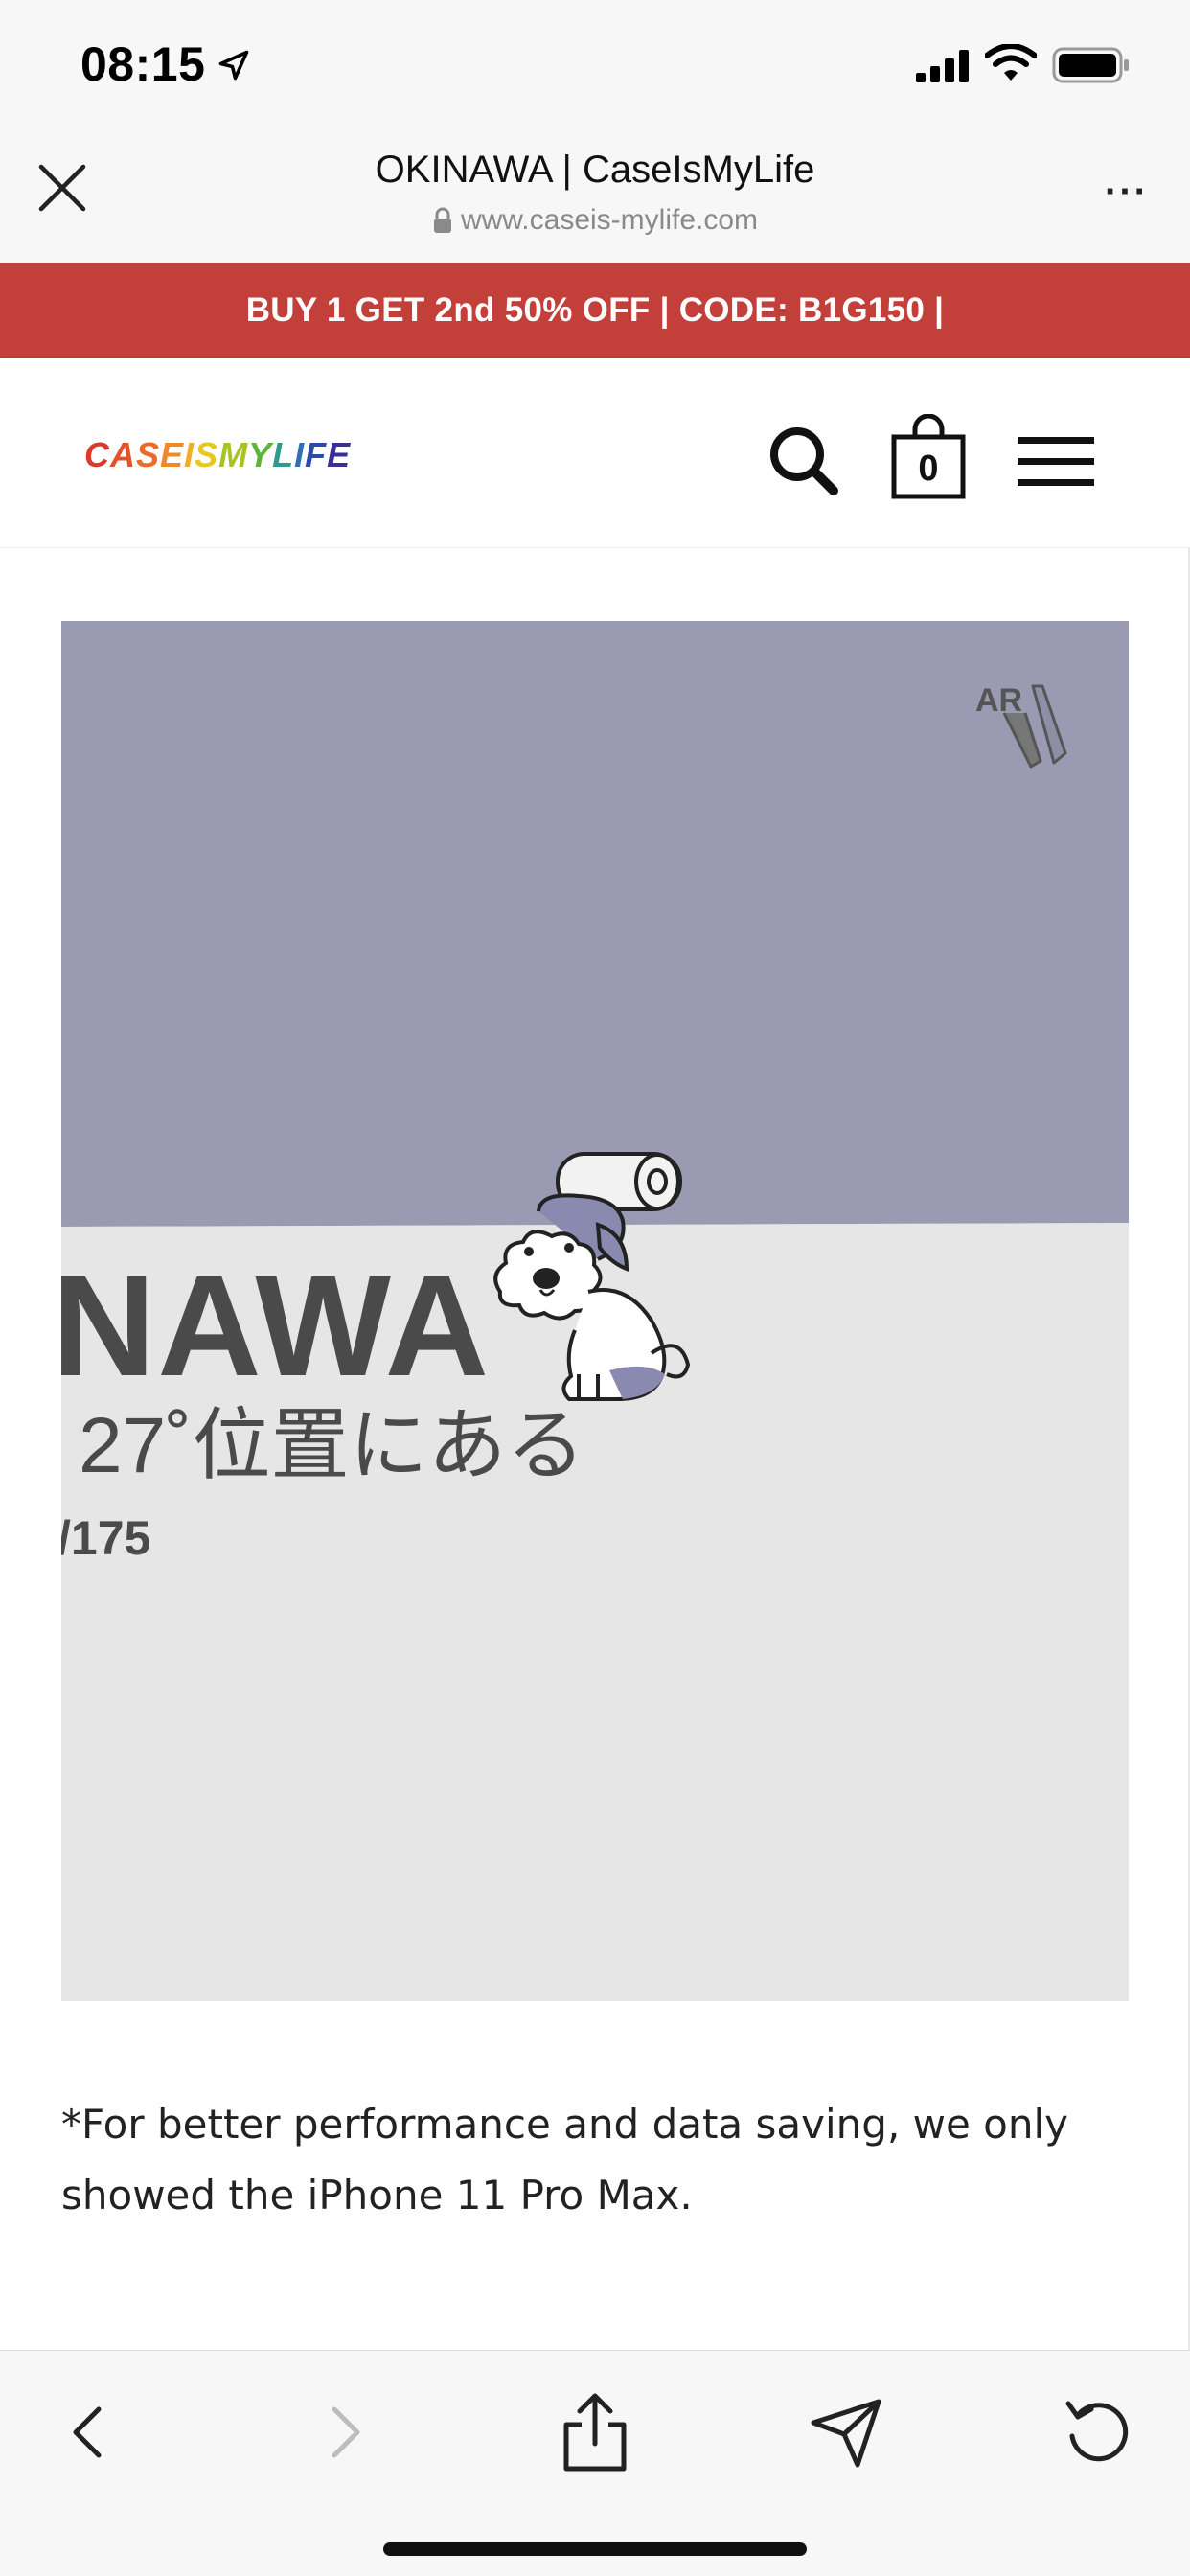 The width and height of the screenshot is (1190, 2576). I want to click on promo-text: BUY 1 GET 2nd 50% OFF | CODE: B1G150 |, so click(595, 310).